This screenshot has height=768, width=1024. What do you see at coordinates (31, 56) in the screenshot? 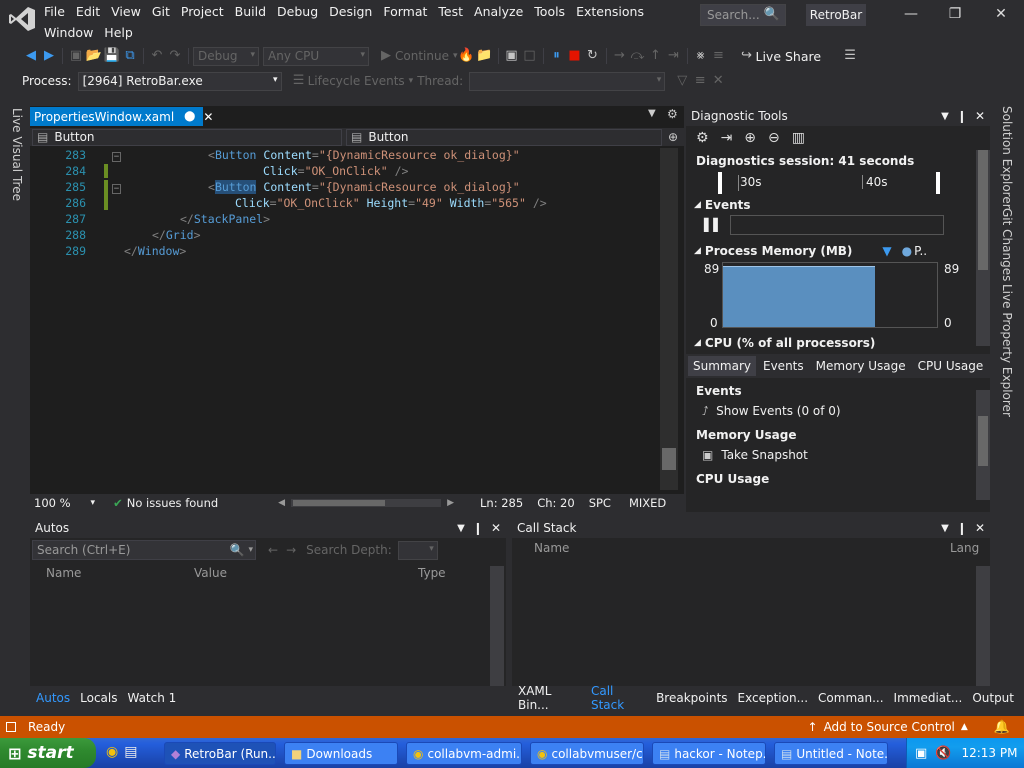
I see `back-icon: ◀` at bounding box center [31, 56].